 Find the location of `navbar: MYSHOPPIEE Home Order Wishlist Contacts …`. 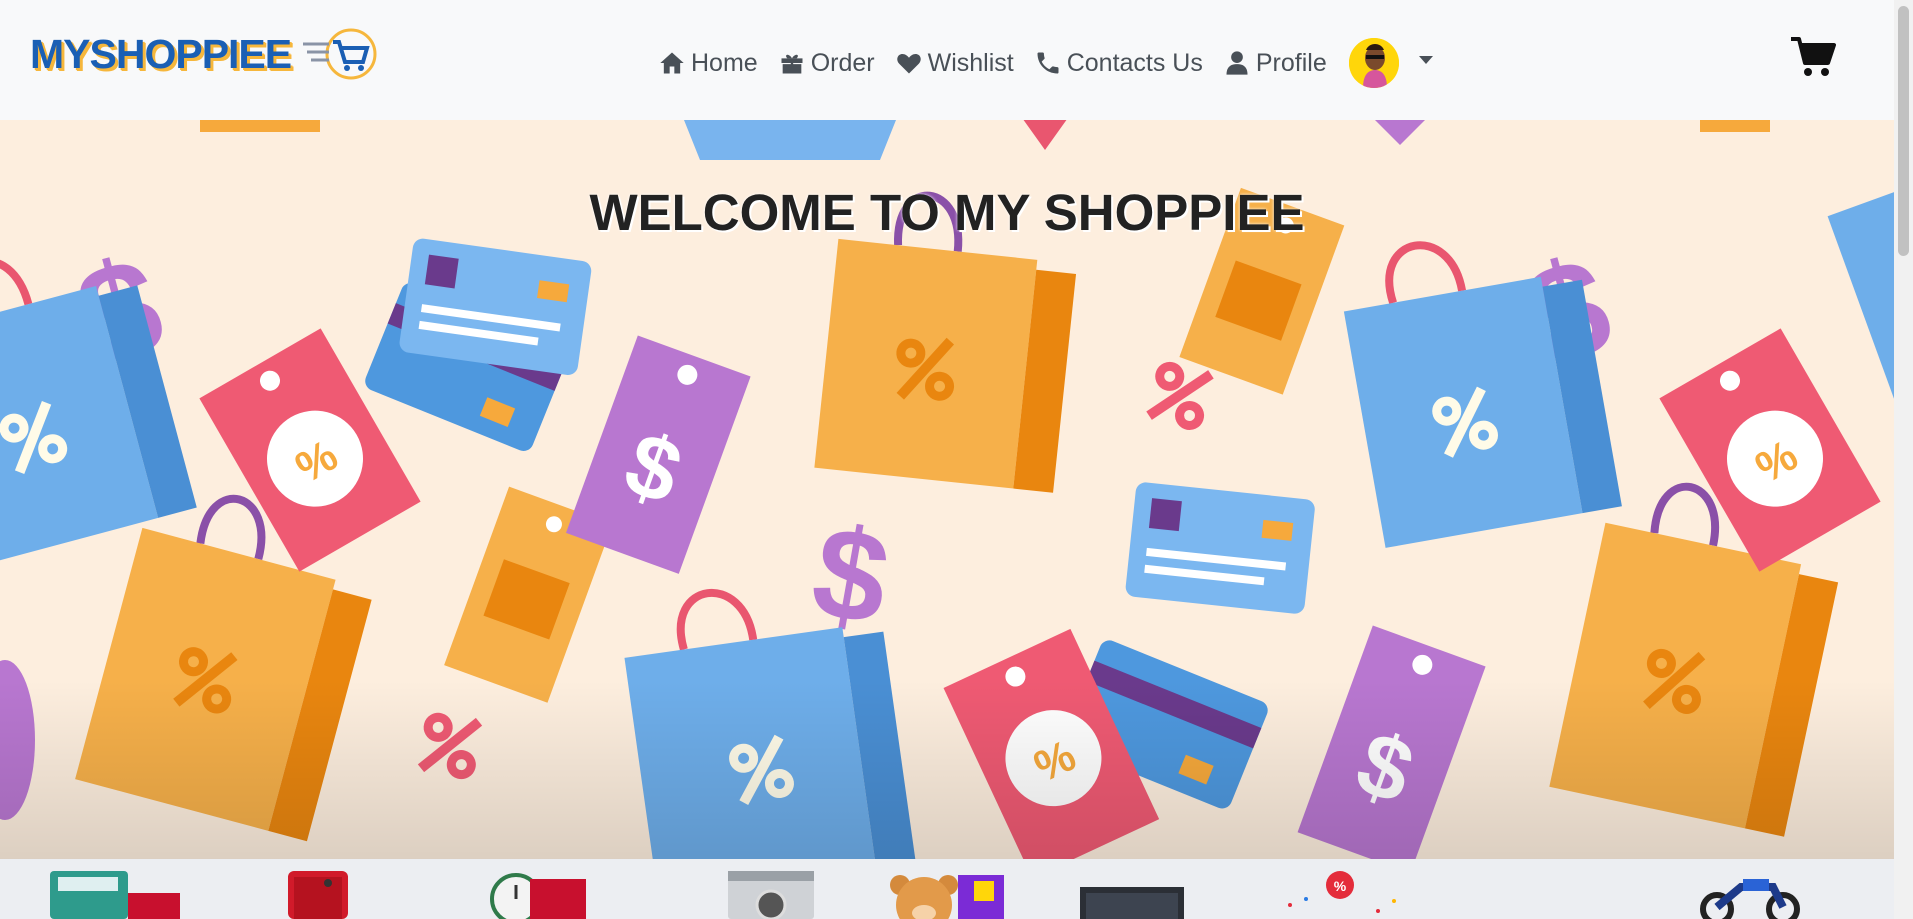

navbar: MYSHOPPIEE Home Order Wishlist Contacts … is located at coordinates (947, 60).